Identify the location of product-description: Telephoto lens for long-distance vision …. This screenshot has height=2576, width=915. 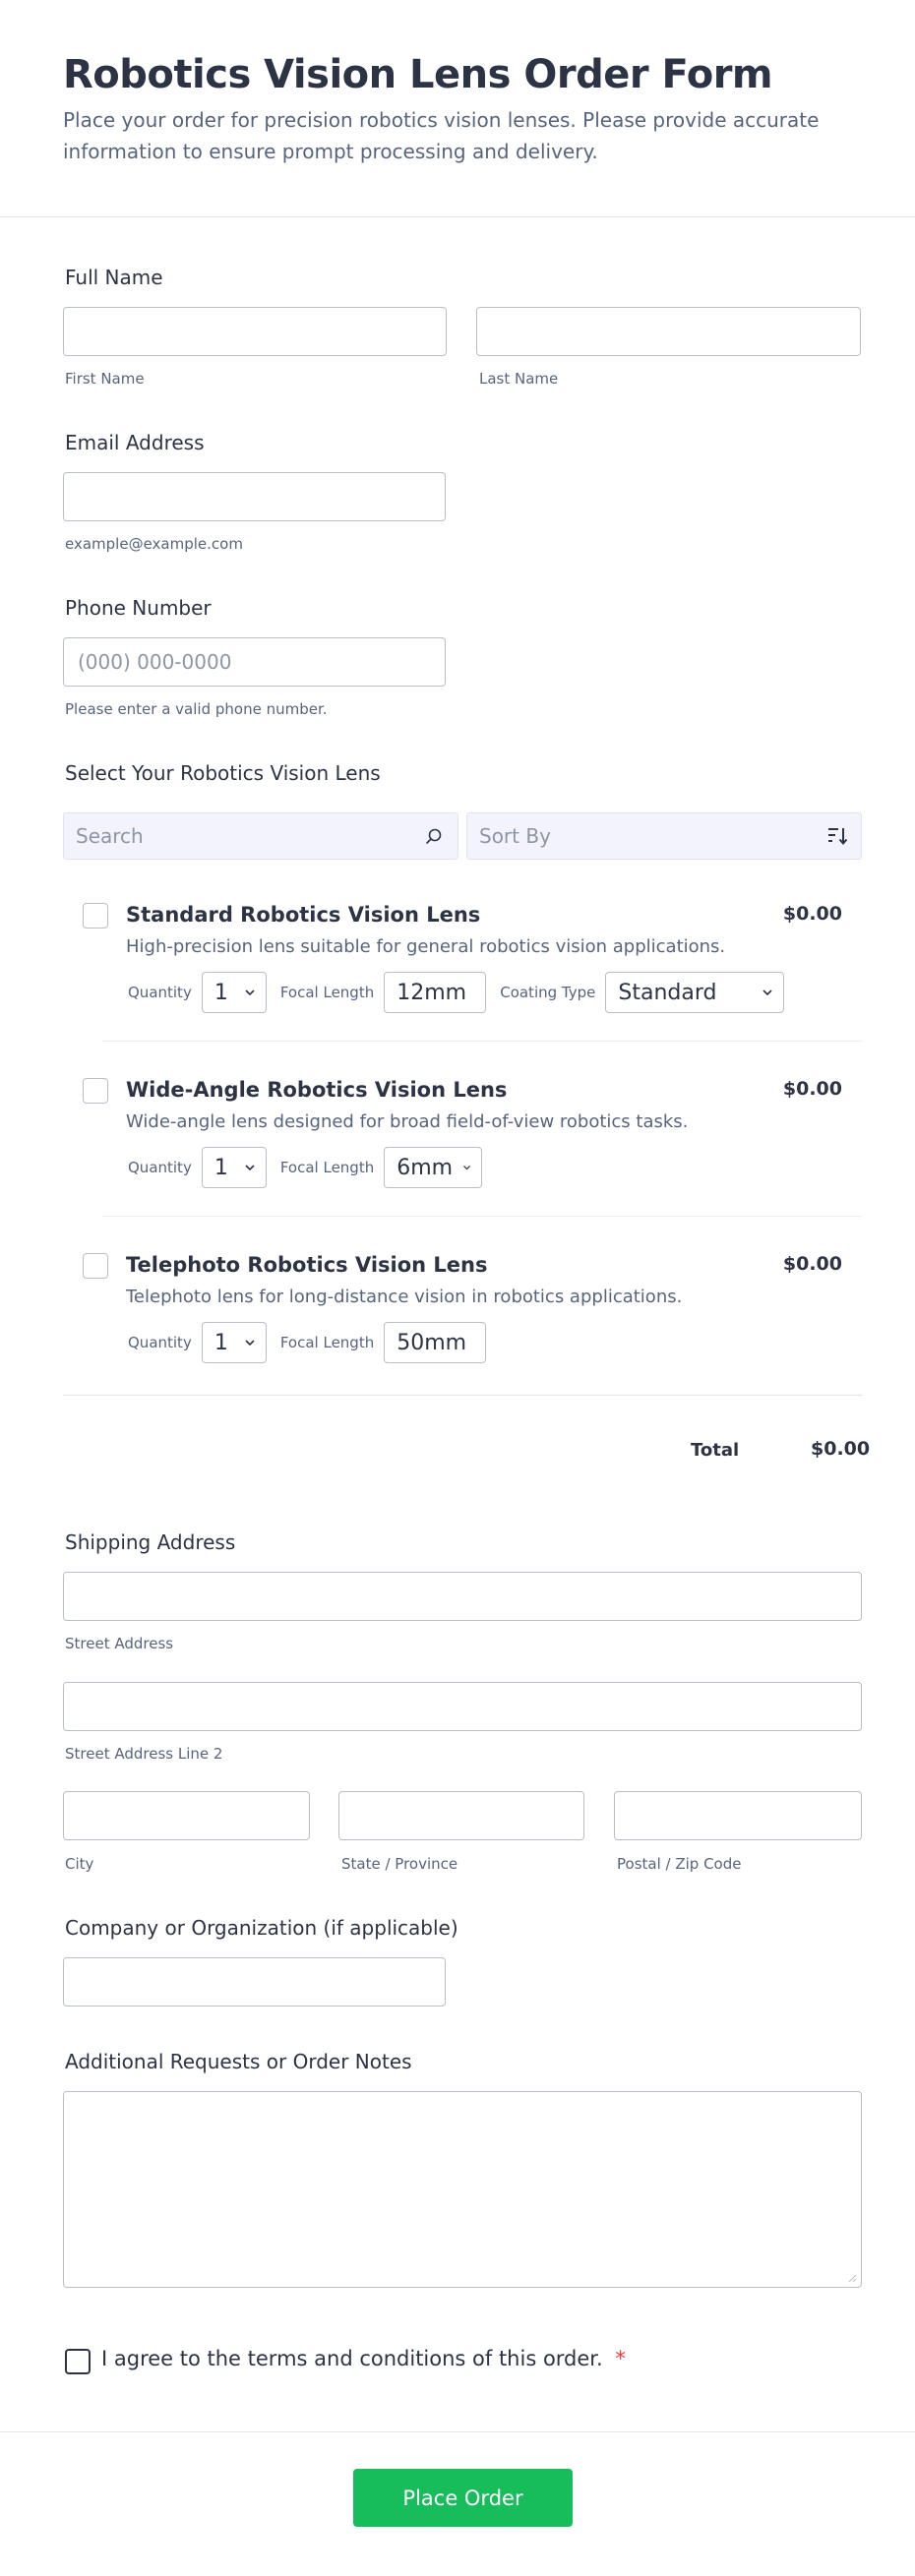
(404, 1297).